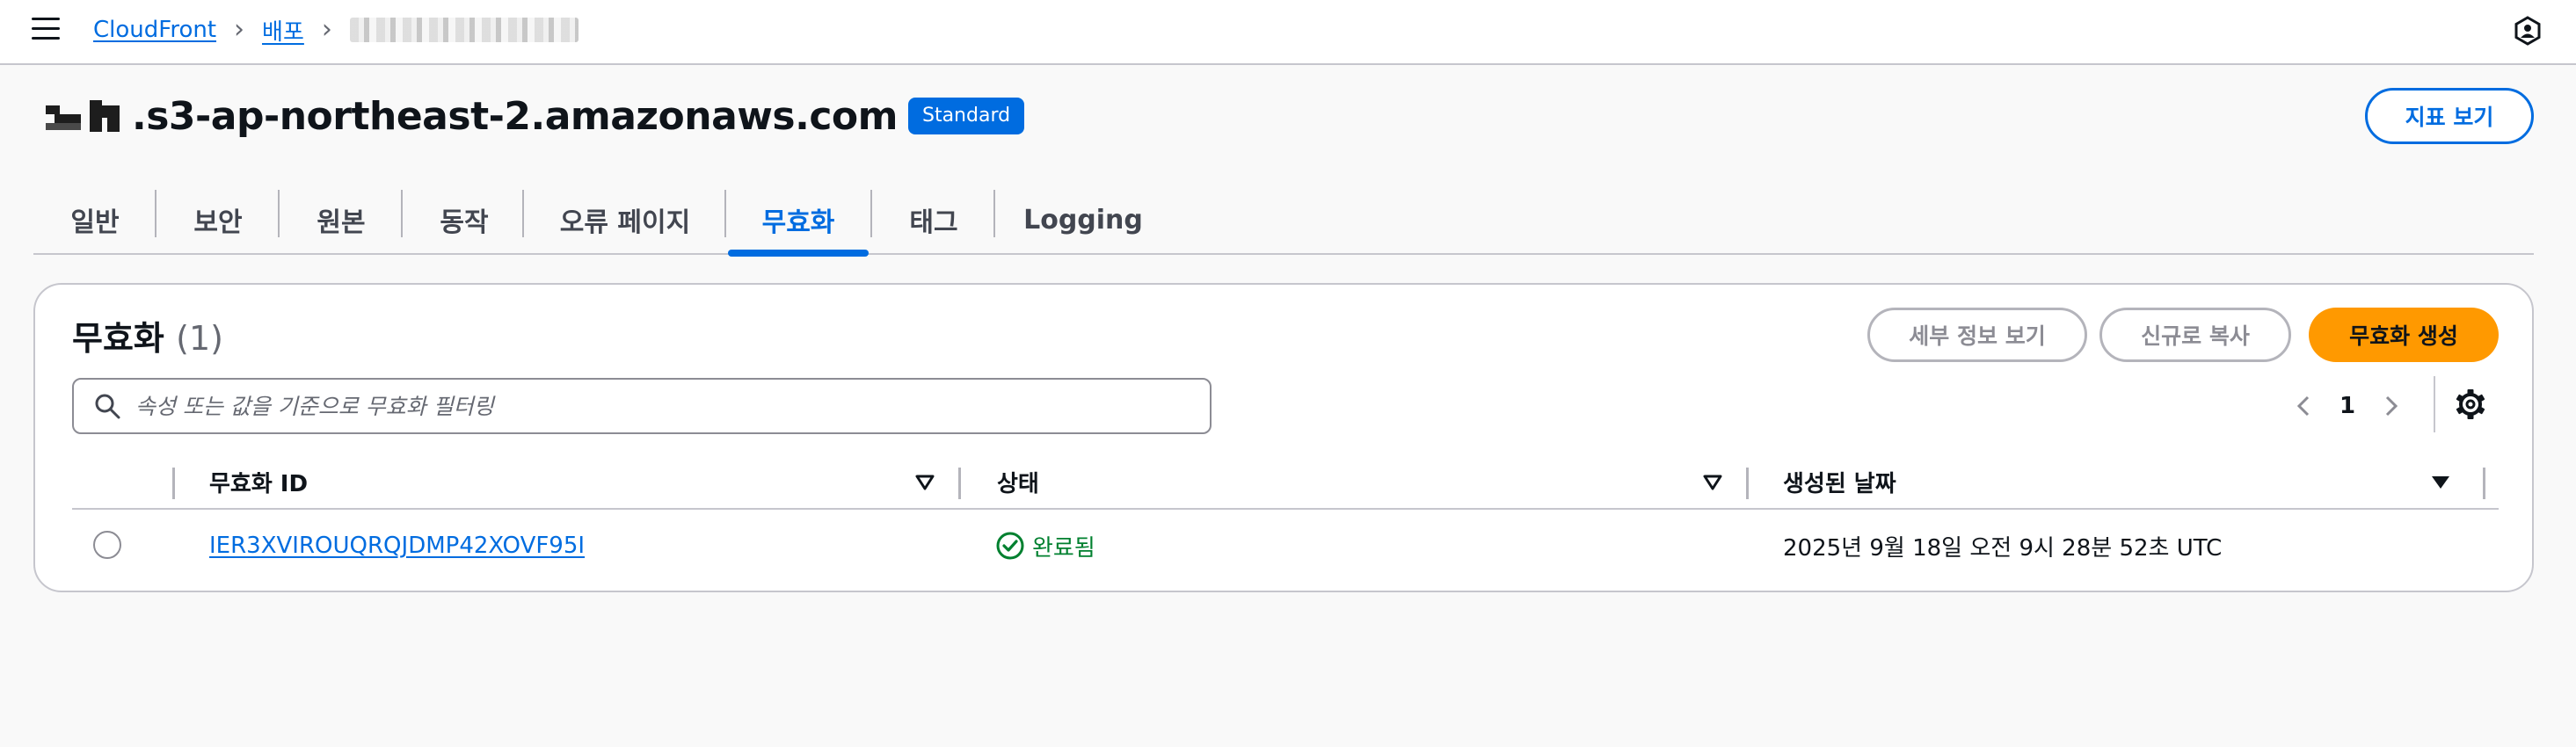  Describe the element at coordinates (2470, 404) in the screenshot. I see `gear-icon` at that location.